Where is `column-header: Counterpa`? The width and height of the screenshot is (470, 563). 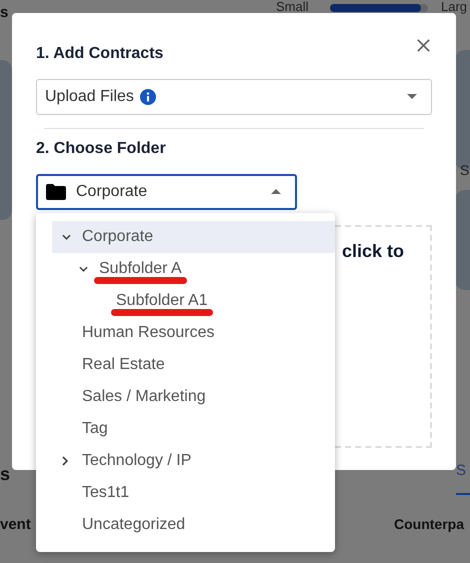 column-header: Counterpa is located at coordinates (429, 524).